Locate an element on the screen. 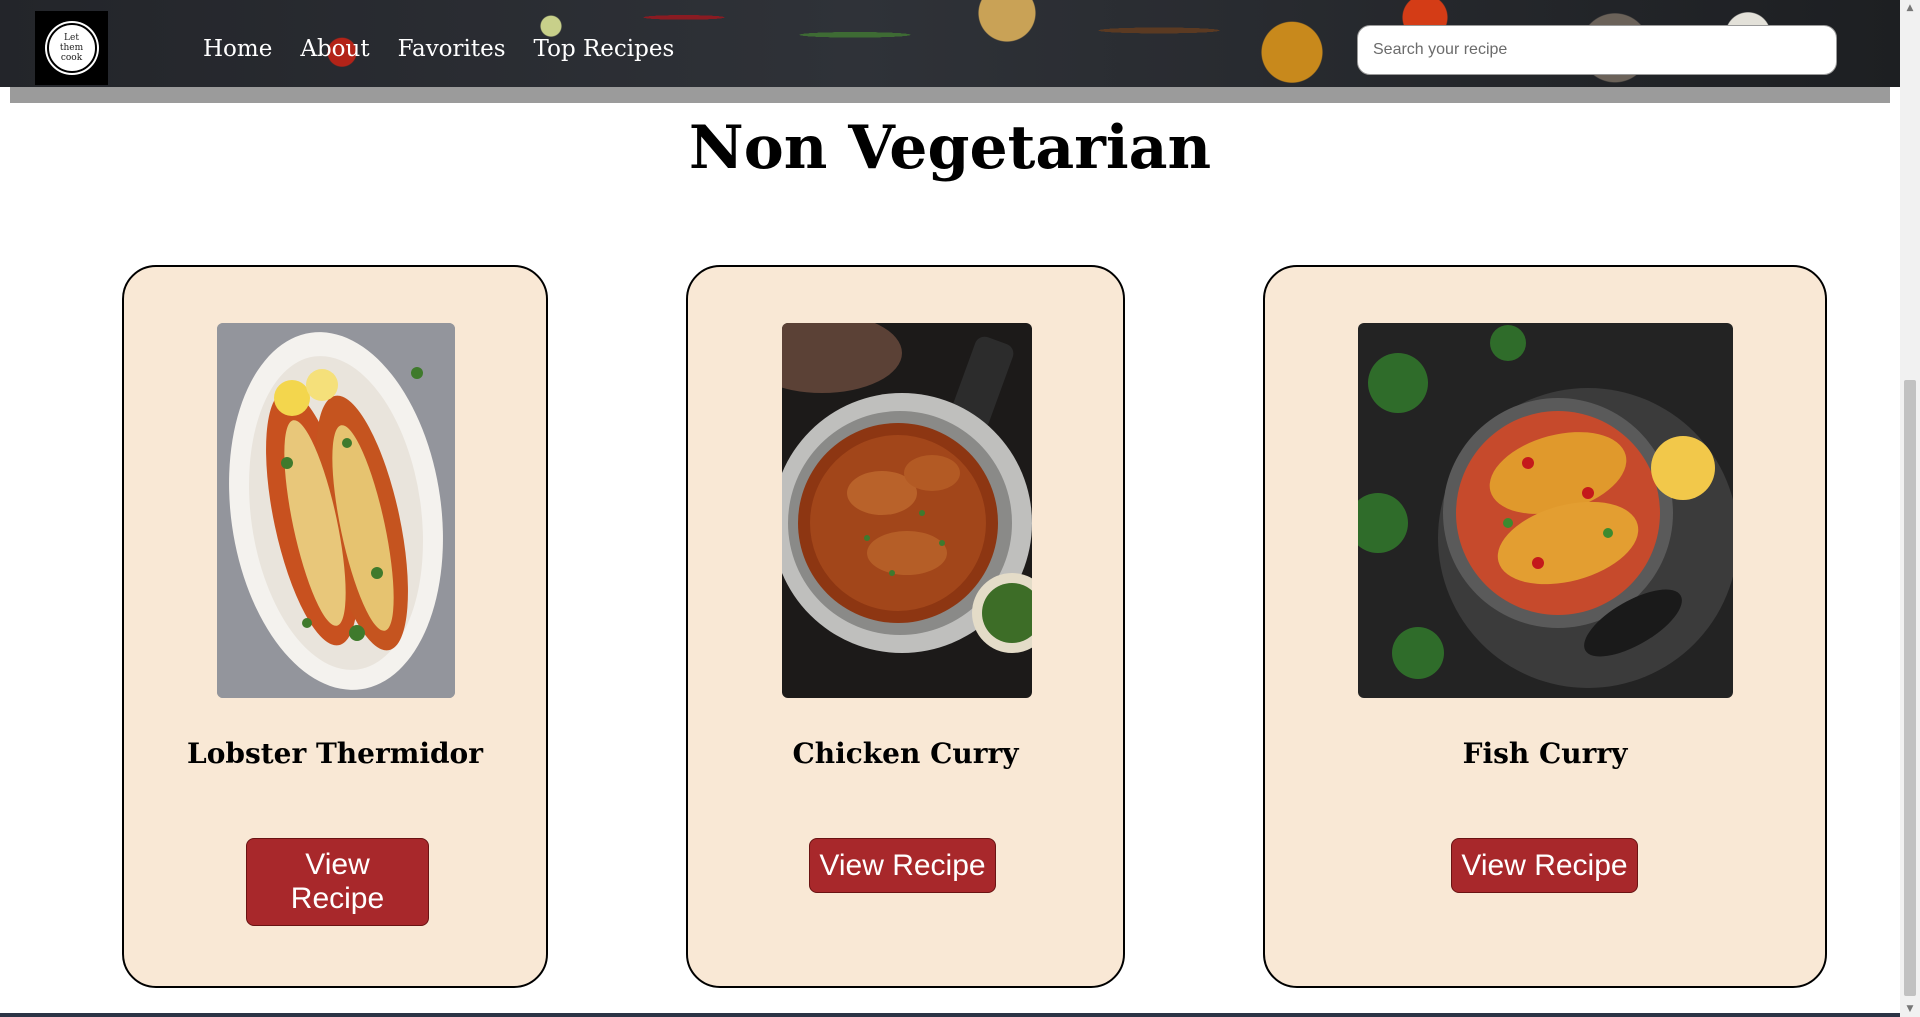 Image resolution: width=1920 pixels, height=1017 pixels. footer-edge is located at coordinates (950, 1015).